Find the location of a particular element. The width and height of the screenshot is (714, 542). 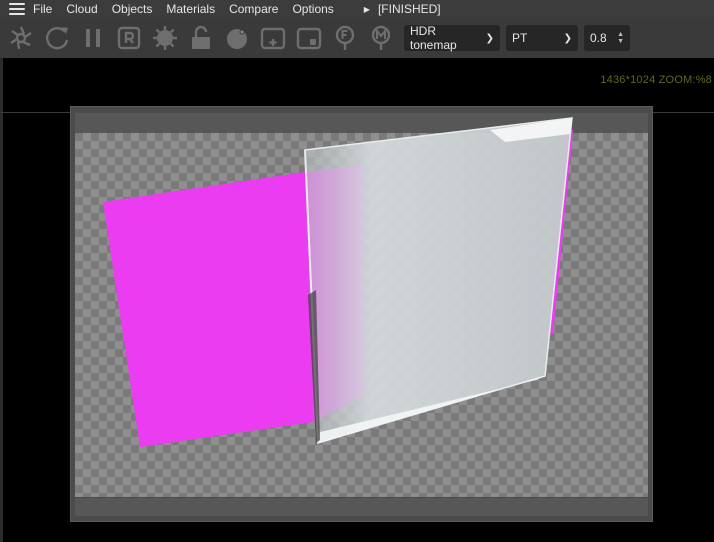

frame-icon is located at coordinates (309, 38).